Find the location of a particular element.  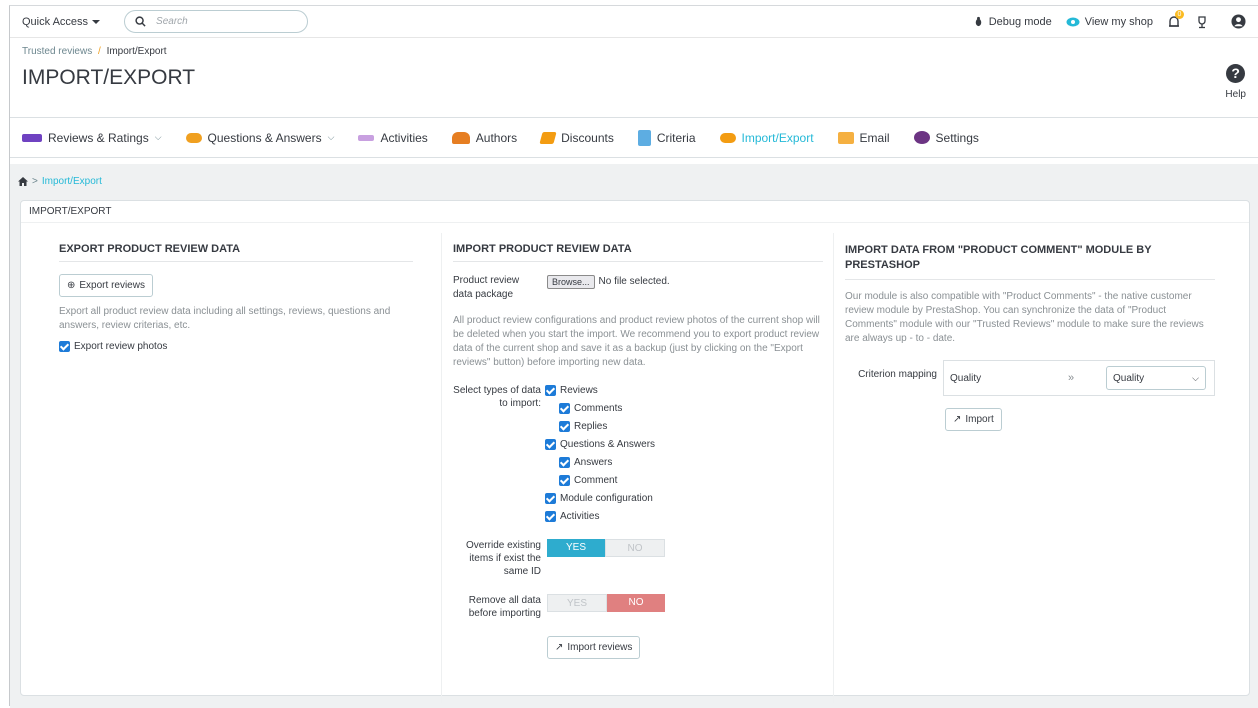

remove-row: Remove all data before importing YES NO is located at coordinates (638, 607).